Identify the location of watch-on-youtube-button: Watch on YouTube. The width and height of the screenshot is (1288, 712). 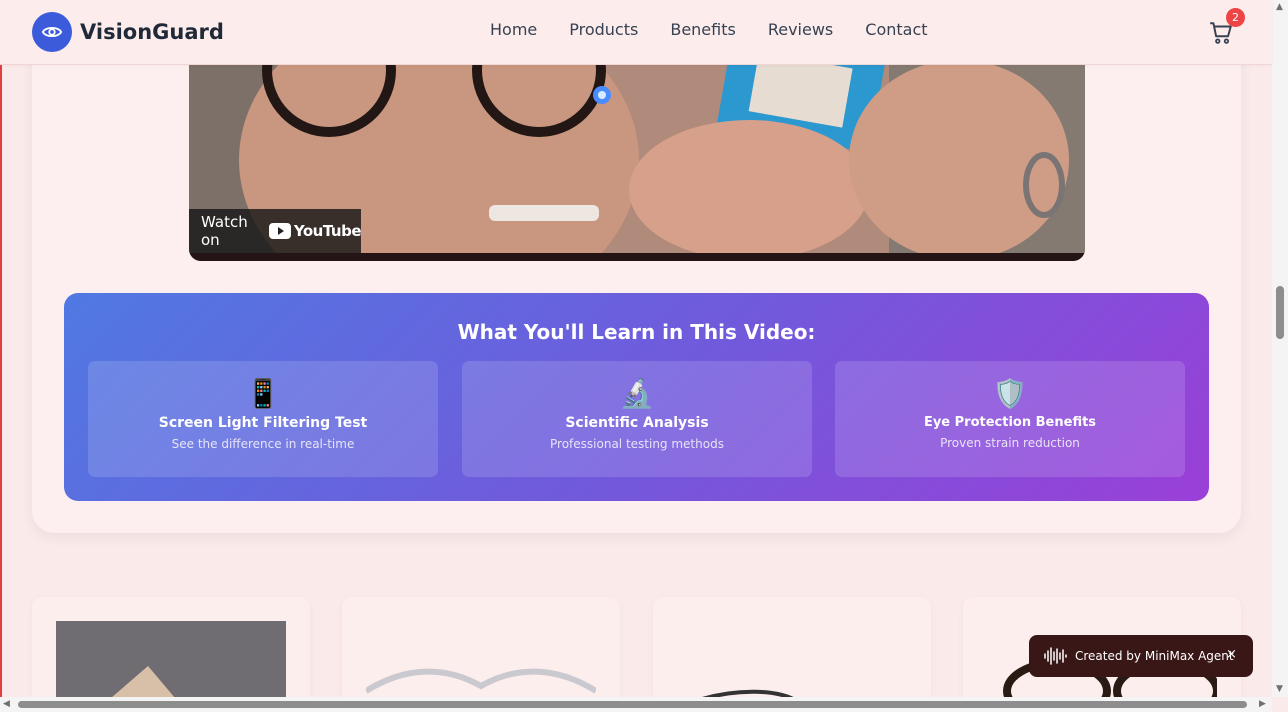
(275, 231).